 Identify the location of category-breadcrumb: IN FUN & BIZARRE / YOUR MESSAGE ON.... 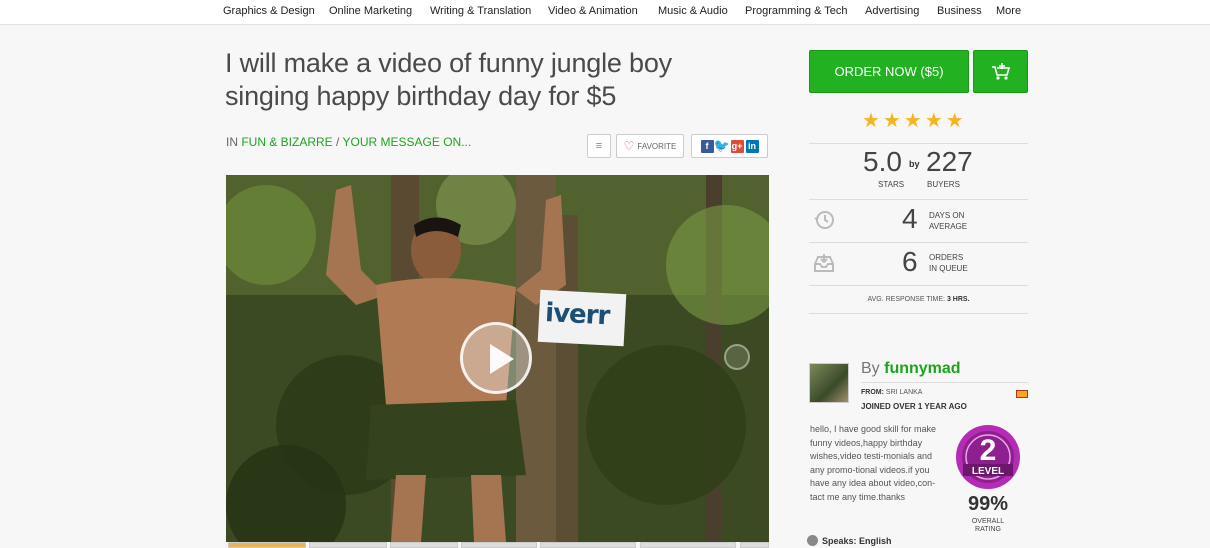
(348, 142).